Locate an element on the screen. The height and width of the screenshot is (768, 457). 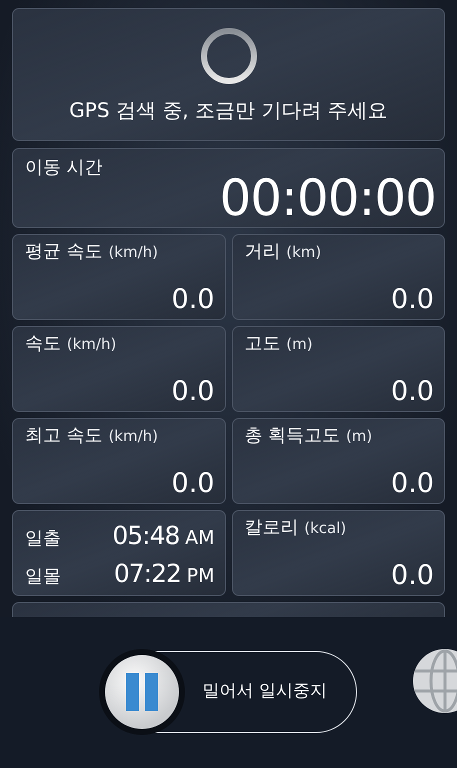
stat-label: 총 획득고도 (m) is located at coordinates (309, 436).